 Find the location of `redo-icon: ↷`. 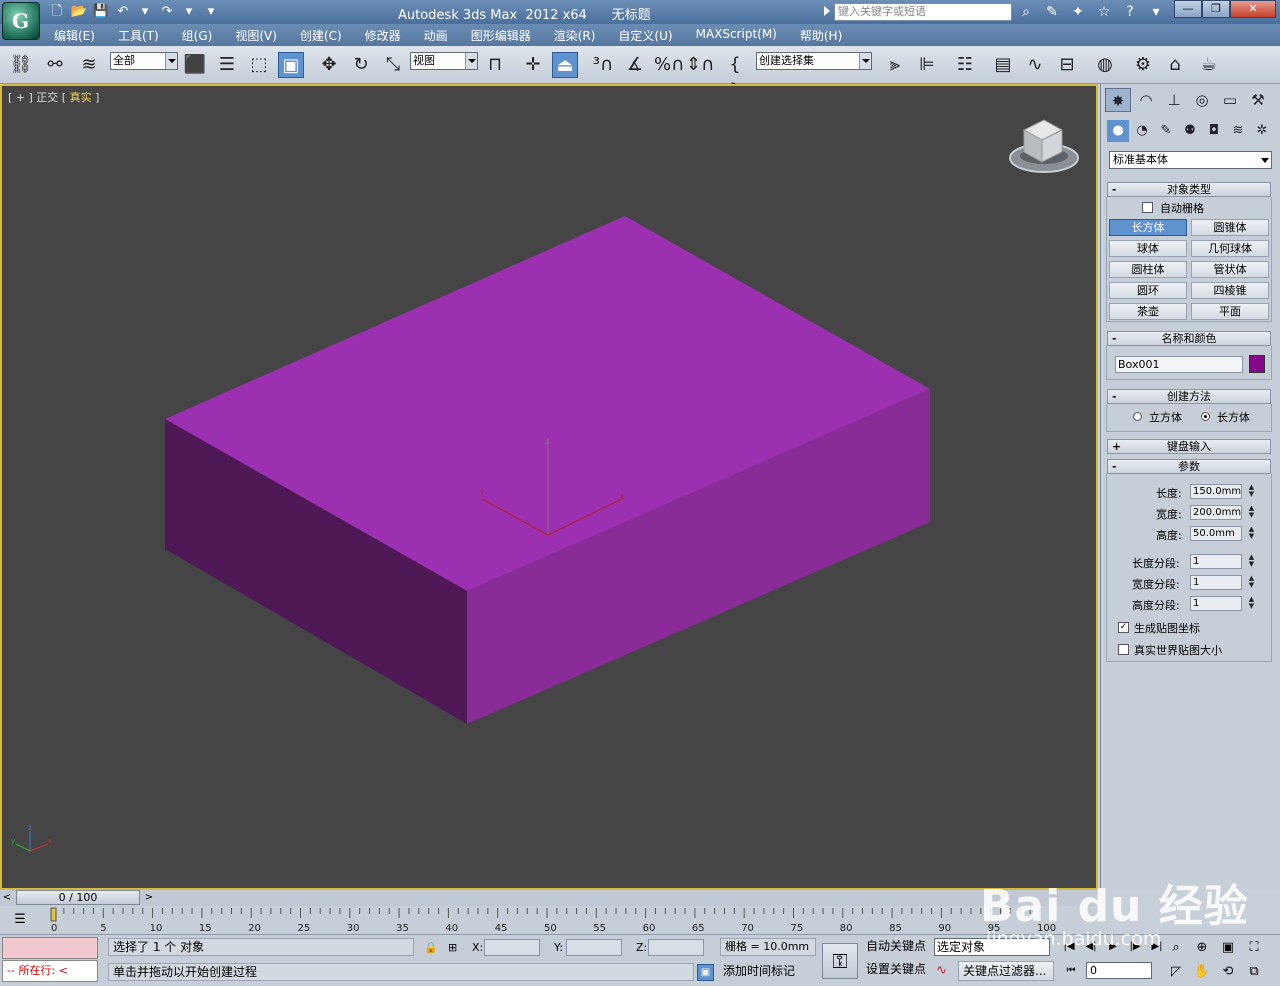

redo-icon: ↷ is located at coordinates (167, 12).